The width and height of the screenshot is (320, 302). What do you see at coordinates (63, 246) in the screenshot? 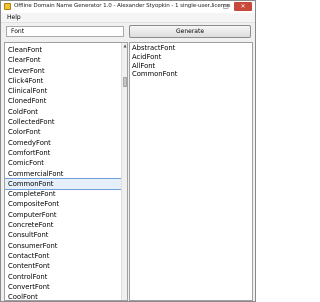
I see `list-item: ConsumerFont` at bounding box center [63, 246].